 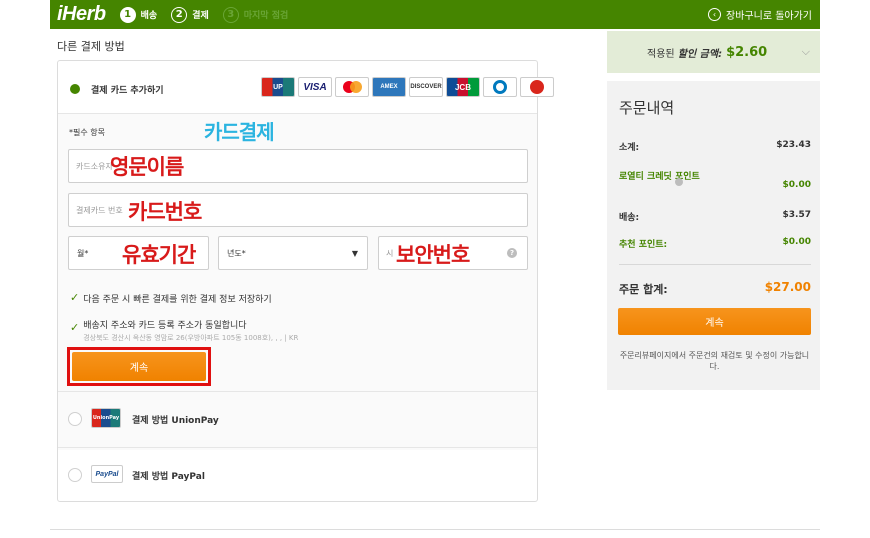 I want to click on info-icon, so click(x=679, y=182).